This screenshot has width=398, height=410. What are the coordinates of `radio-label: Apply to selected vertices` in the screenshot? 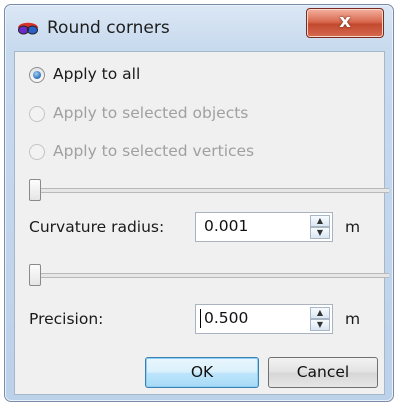 It's located at (154, 151).